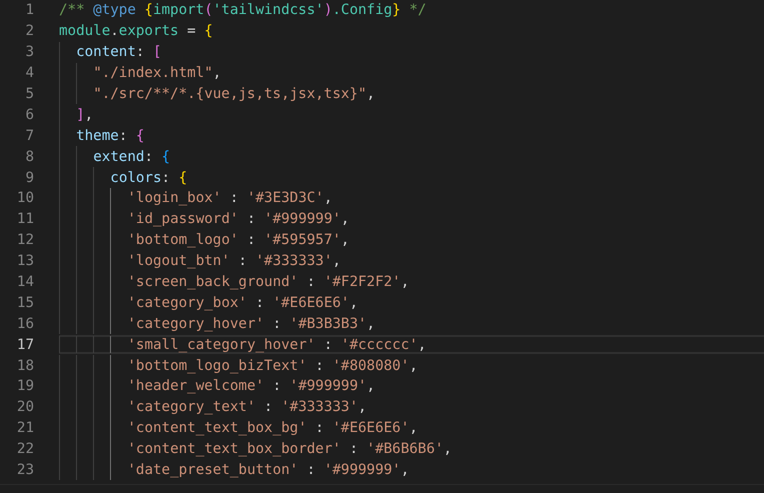 This screenshot has width=764, height=493. Describe the element at coordinates (242, 302) in the screenshot. I see `code-text: 'category_box' : '#E6E6E6',` at that location.